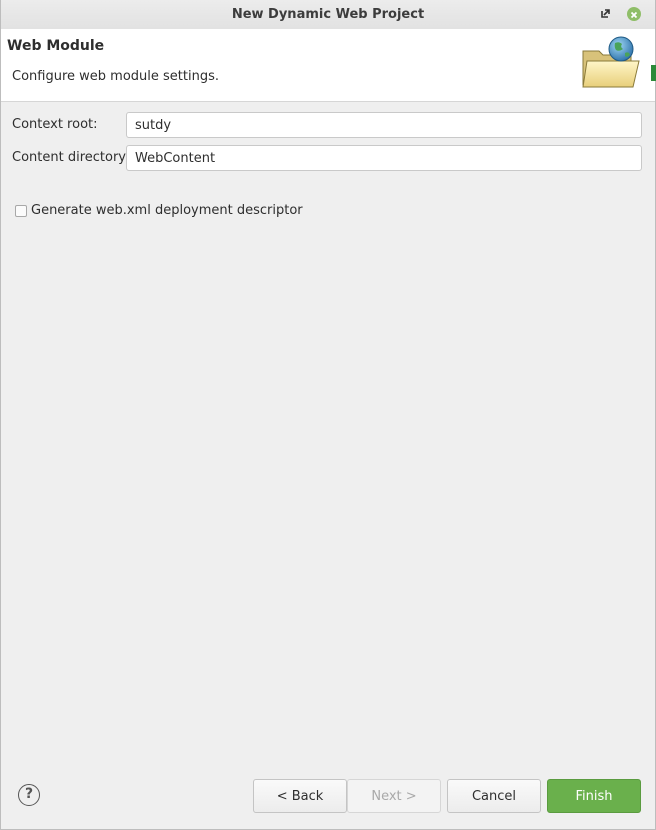  Describe the element at coordinates (653, 73) in the screenshot. I see `edge-accent` at that location.